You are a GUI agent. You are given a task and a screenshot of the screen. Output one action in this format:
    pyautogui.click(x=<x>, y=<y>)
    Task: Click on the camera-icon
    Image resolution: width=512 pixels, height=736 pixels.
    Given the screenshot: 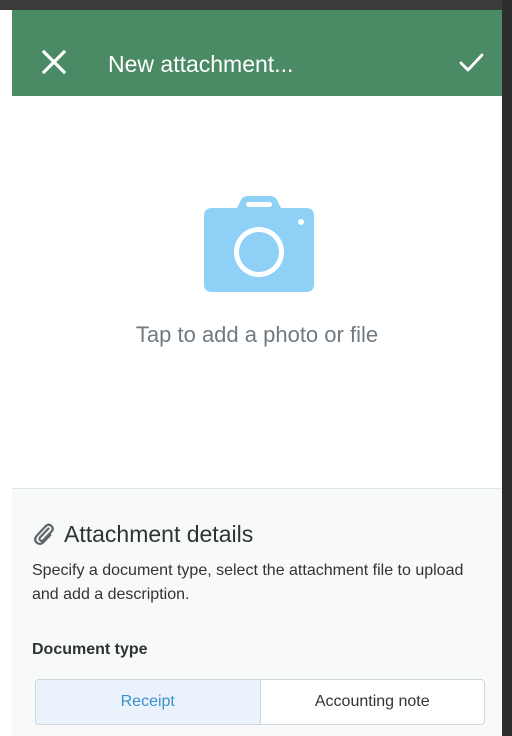 What is the action you would take?
    pyautogui.click(x=259, y=244)
    